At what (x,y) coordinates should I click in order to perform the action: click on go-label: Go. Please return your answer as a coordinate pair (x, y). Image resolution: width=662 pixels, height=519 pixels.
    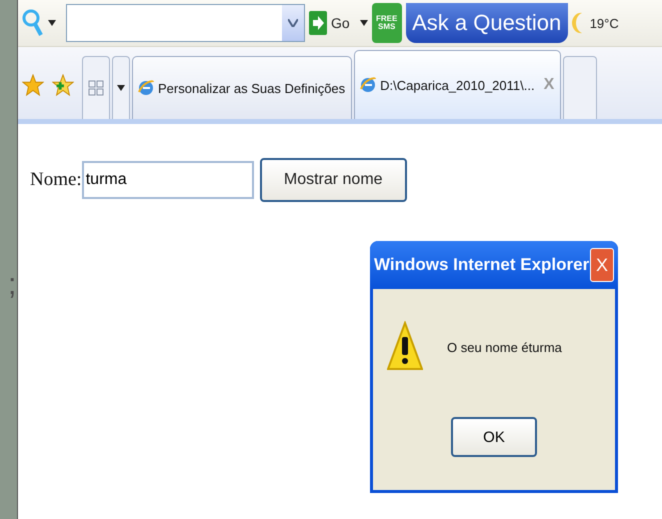
    Looking at the image, I should click on (340, 23).